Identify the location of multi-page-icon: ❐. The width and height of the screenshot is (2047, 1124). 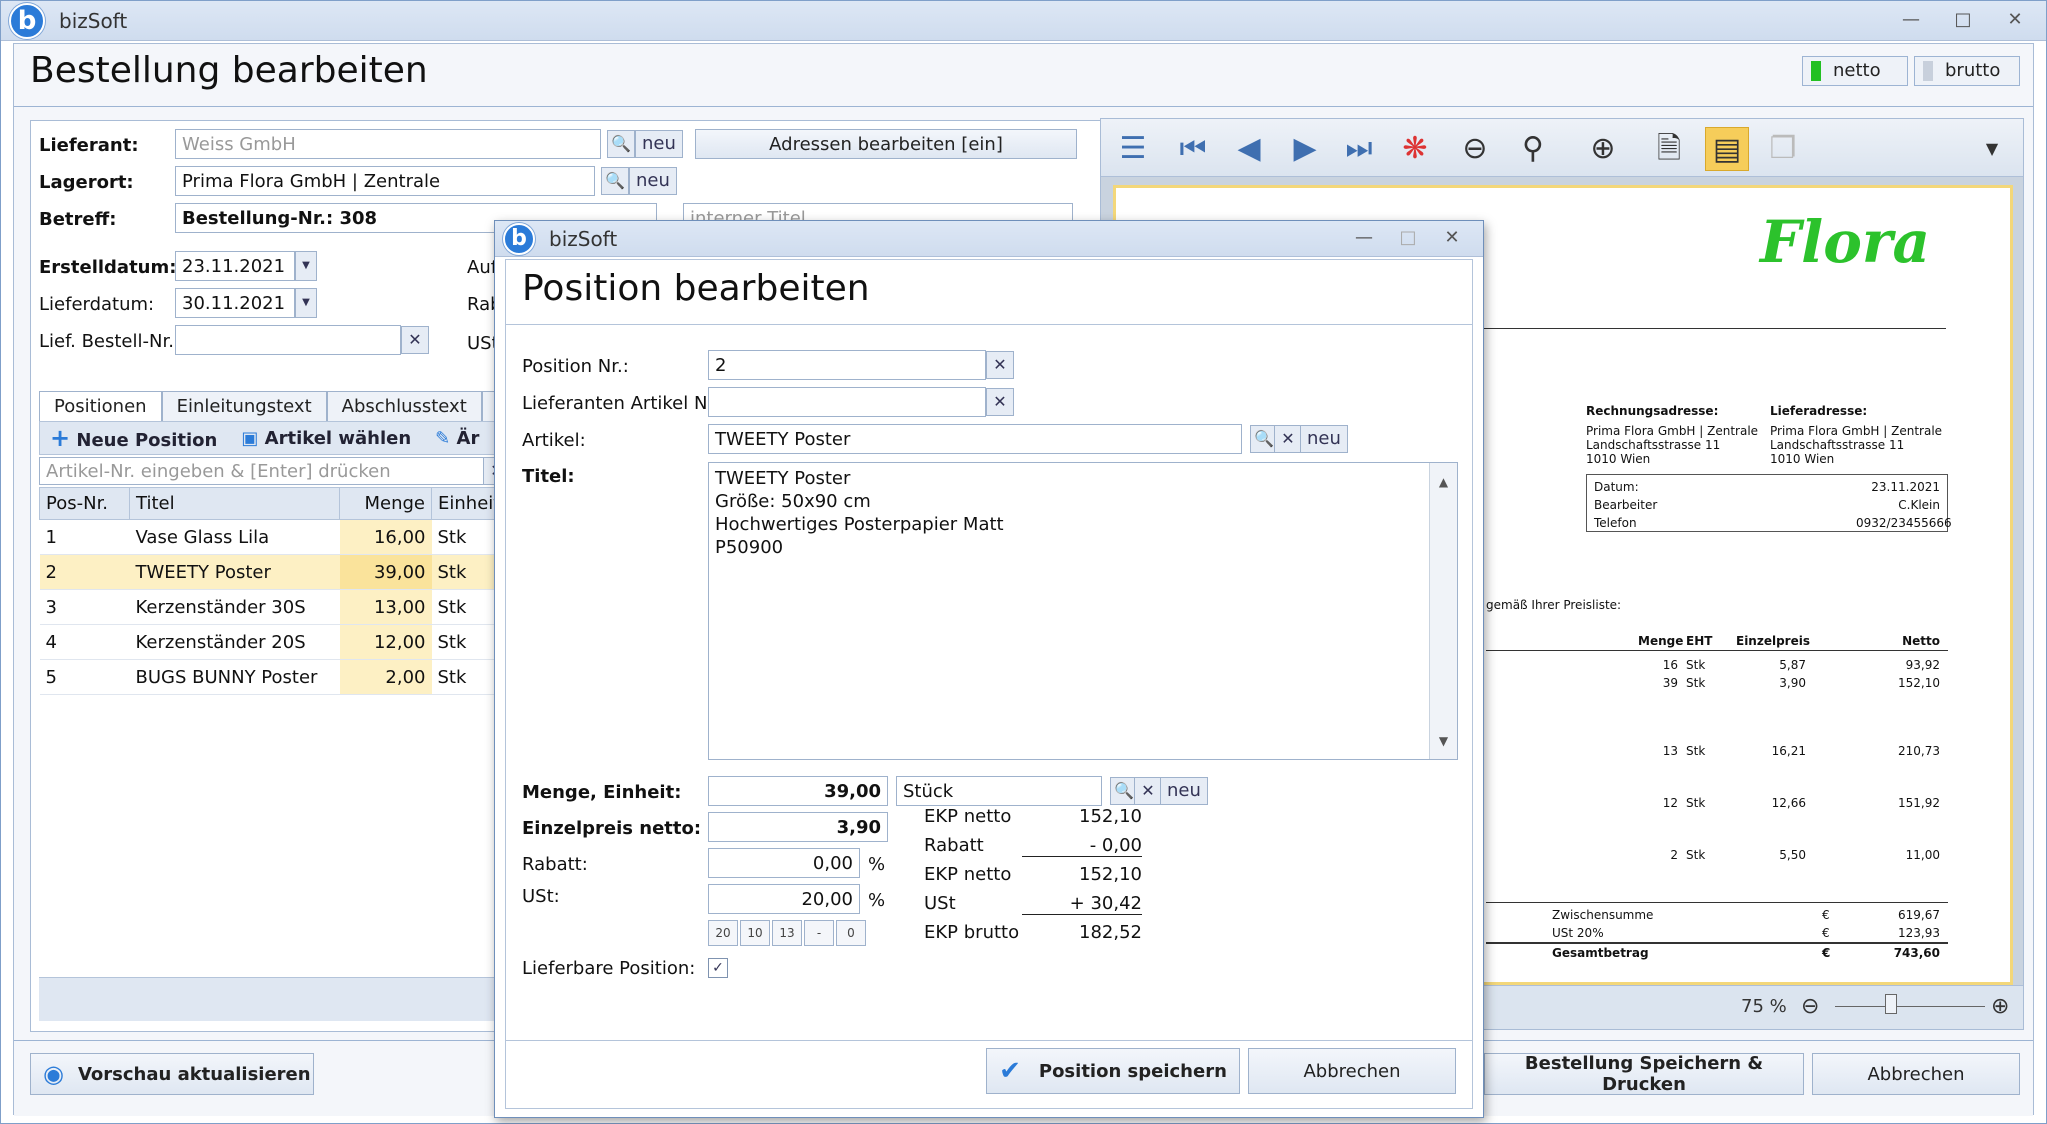
(1783, 149).